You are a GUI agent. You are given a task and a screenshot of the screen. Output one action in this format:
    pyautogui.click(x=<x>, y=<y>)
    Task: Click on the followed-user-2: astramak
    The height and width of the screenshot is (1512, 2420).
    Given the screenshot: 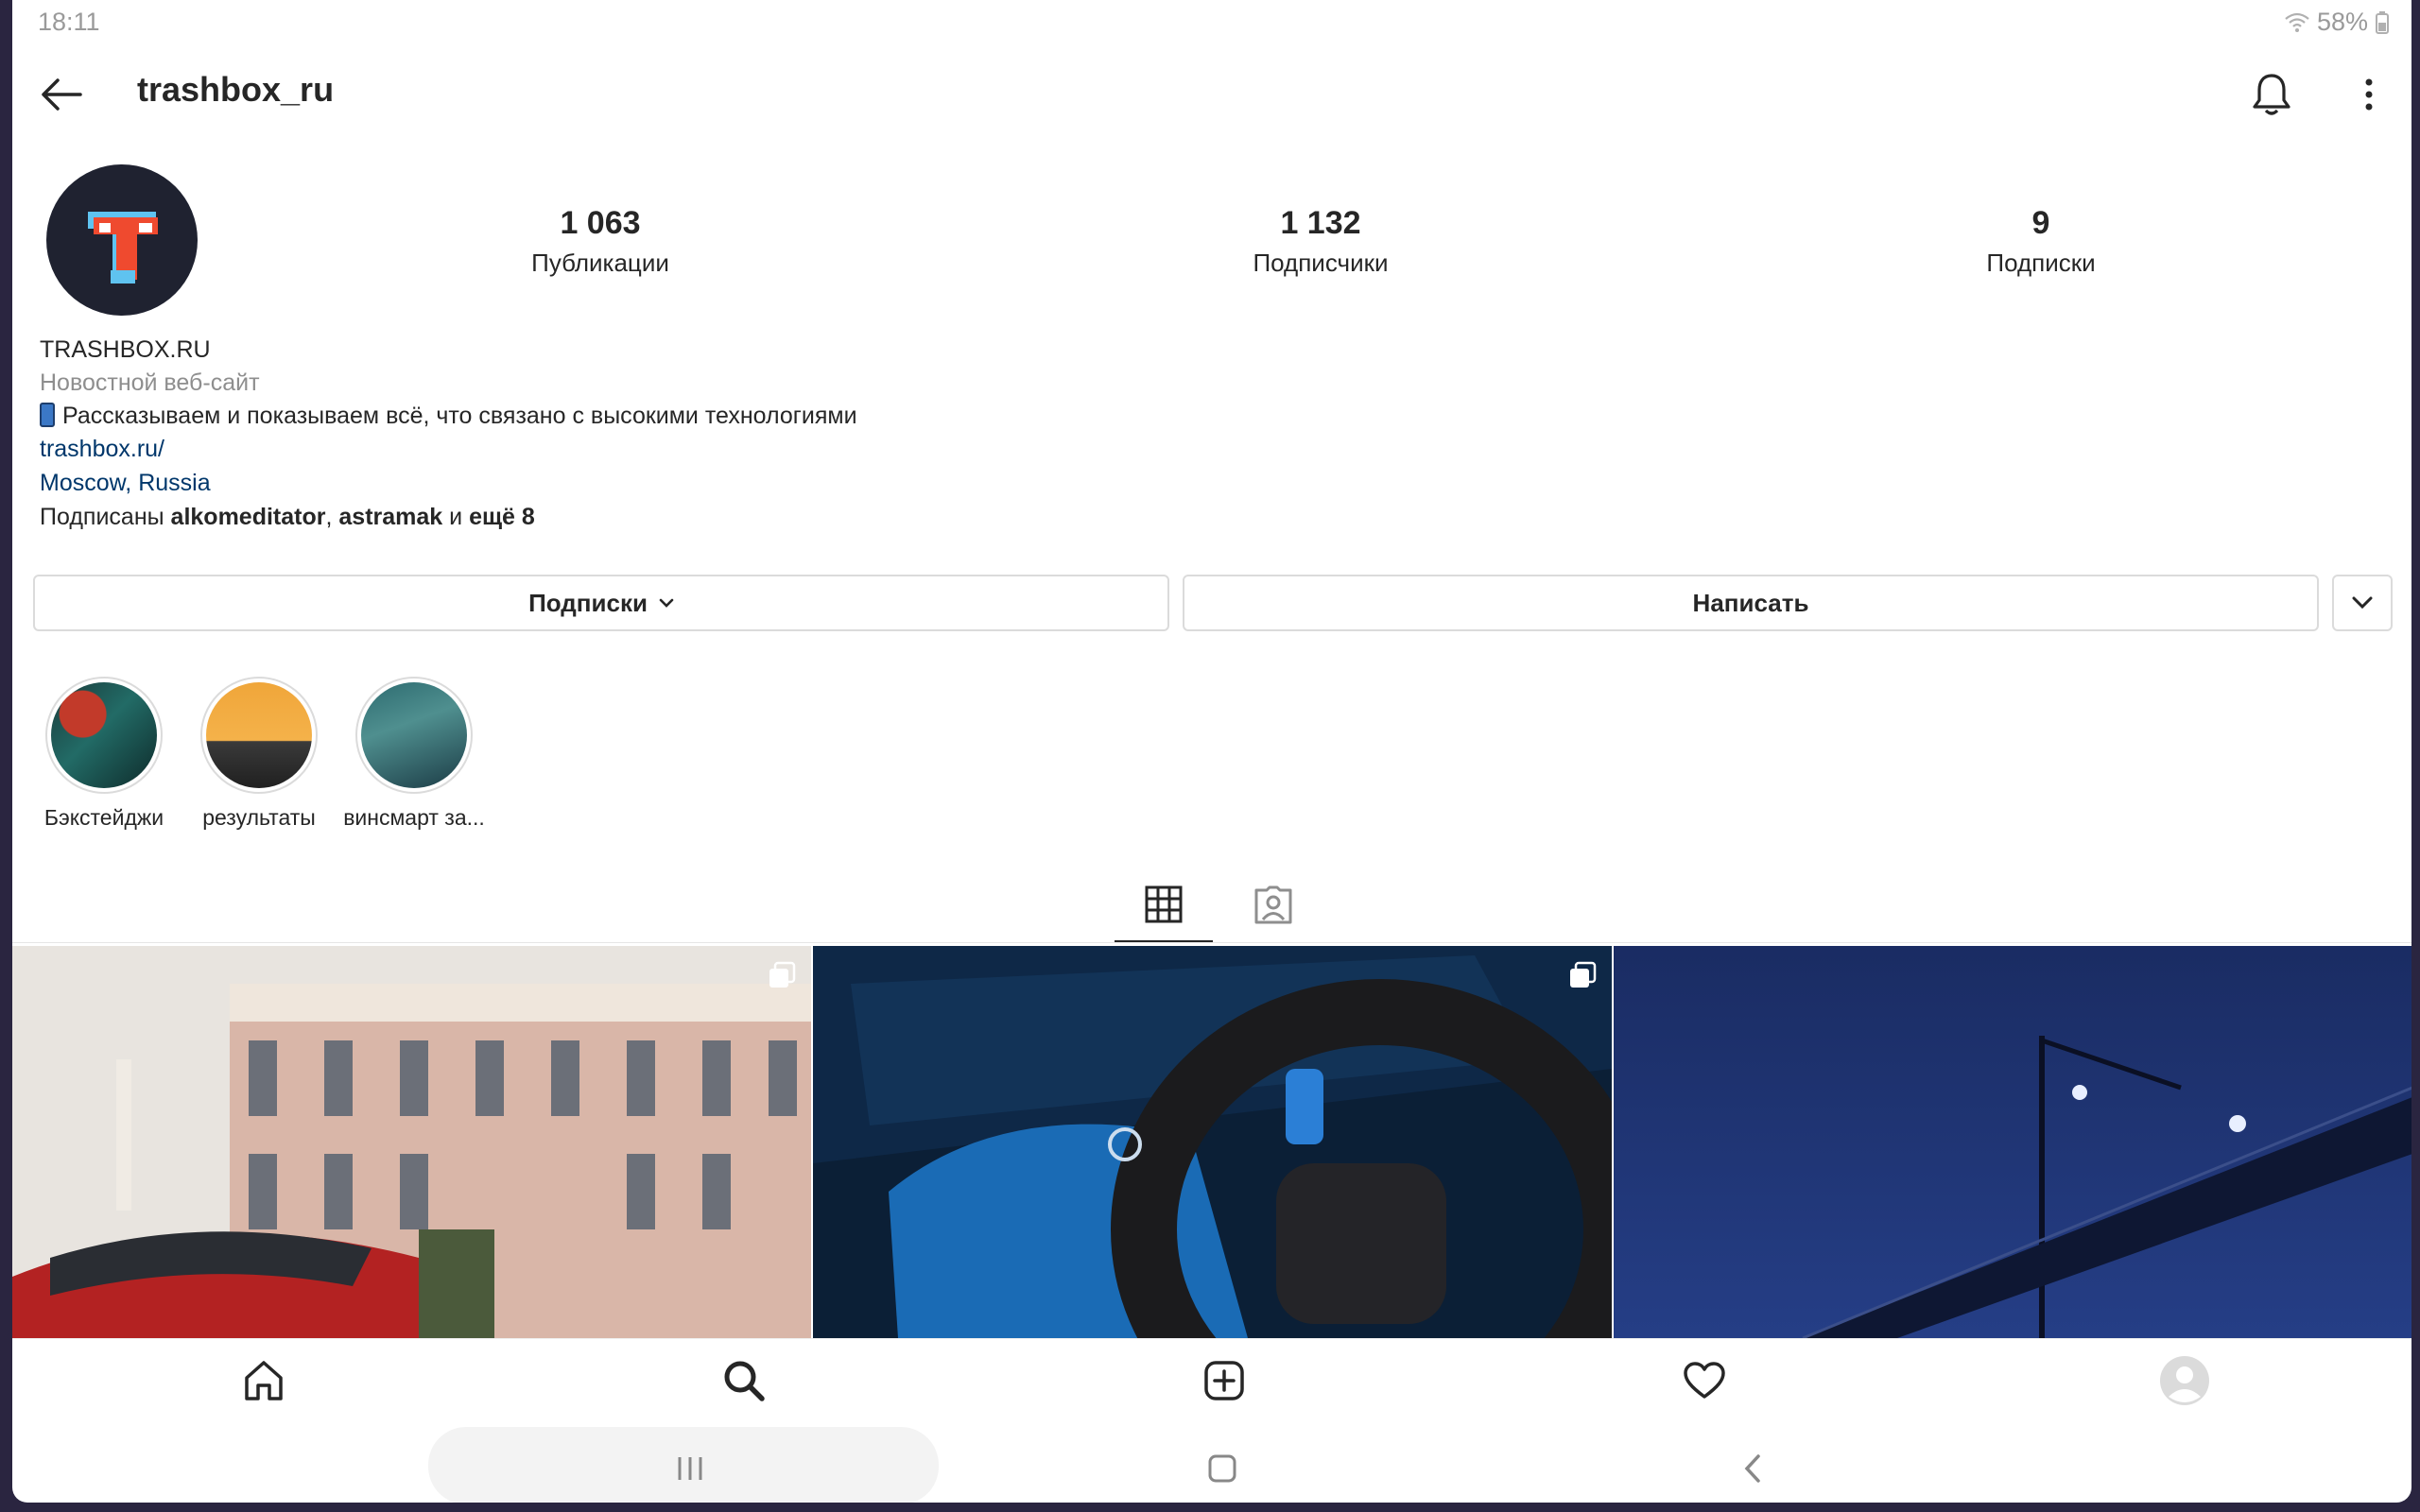 What is the action you would take?
    pyautogui.click(x=391, y=517)
    